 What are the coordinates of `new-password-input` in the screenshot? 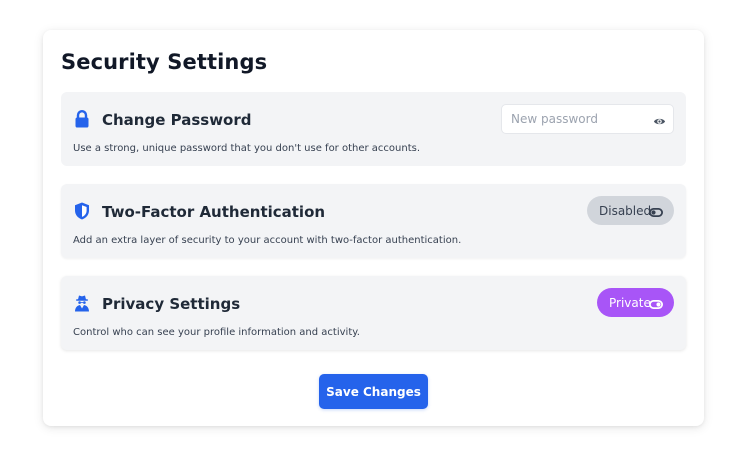 It's located at (572, 119).